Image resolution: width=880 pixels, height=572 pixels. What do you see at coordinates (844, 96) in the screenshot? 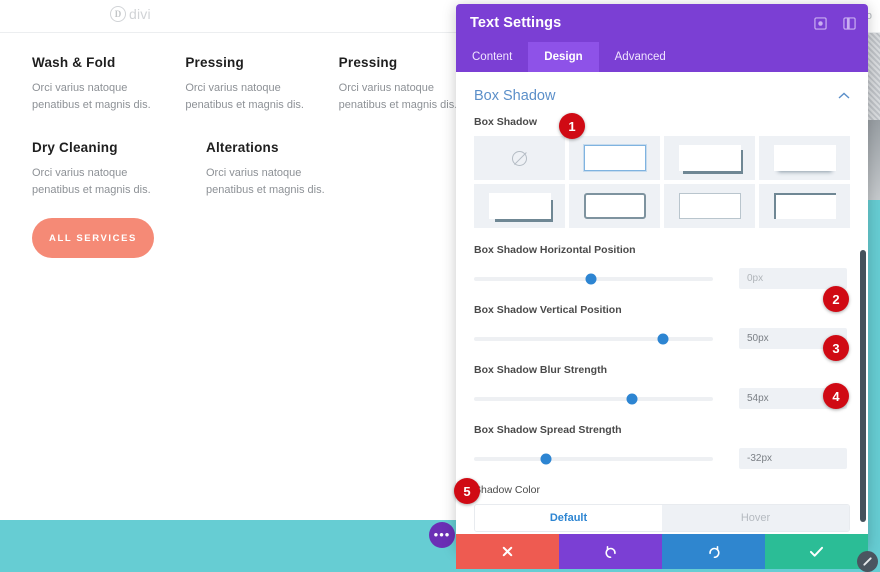
I see `chevron-up-icon` at bounding box center [844, 96].